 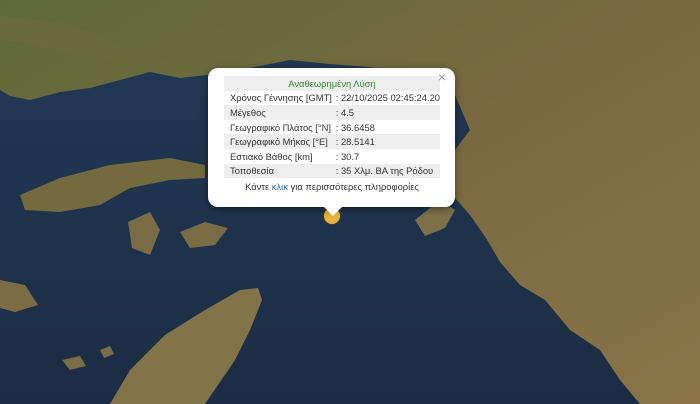 What do you see at coordinates (347, 156) in the screenshot?
I see `depth-value: : 30.7` at bounding box center [347, 156].